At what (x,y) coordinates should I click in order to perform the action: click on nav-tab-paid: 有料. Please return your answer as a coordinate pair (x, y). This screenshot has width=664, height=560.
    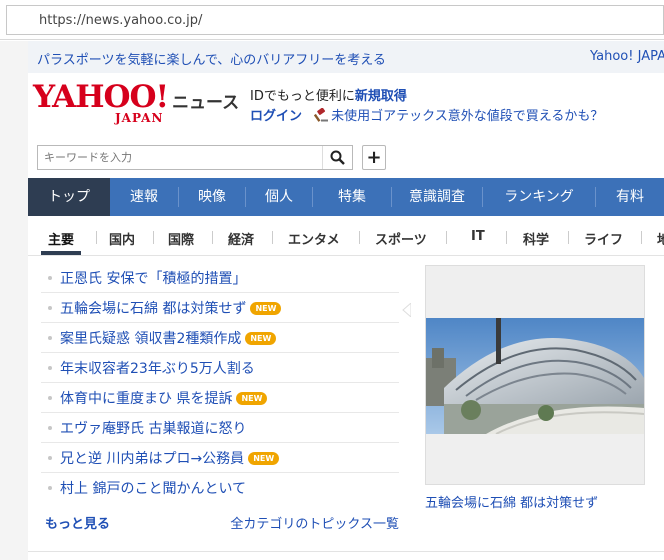
    Looking at the image, I should click on (630, 197).